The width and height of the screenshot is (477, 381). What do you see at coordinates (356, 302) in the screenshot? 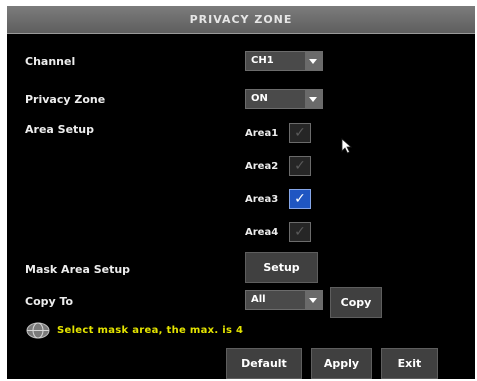
I see `copy-button: Copy` at bounding box center [356, 302].